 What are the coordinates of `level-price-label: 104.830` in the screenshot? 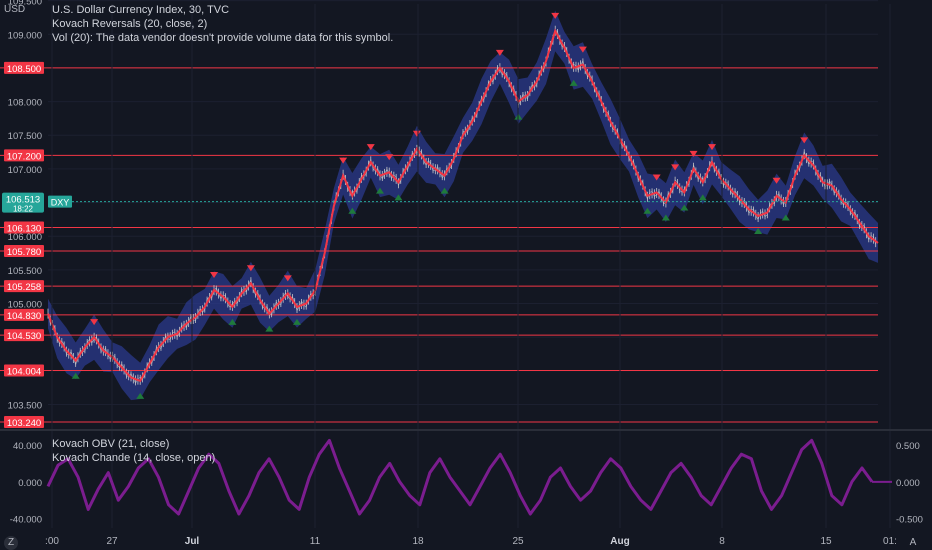 It's located at (24, 316).